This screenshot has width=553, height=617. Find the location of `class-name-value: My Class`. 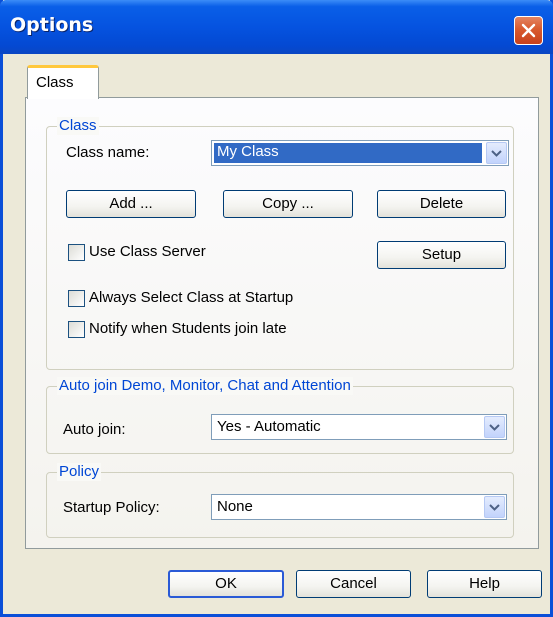

class-name-value: My Class is located at coordinates (348, 153).